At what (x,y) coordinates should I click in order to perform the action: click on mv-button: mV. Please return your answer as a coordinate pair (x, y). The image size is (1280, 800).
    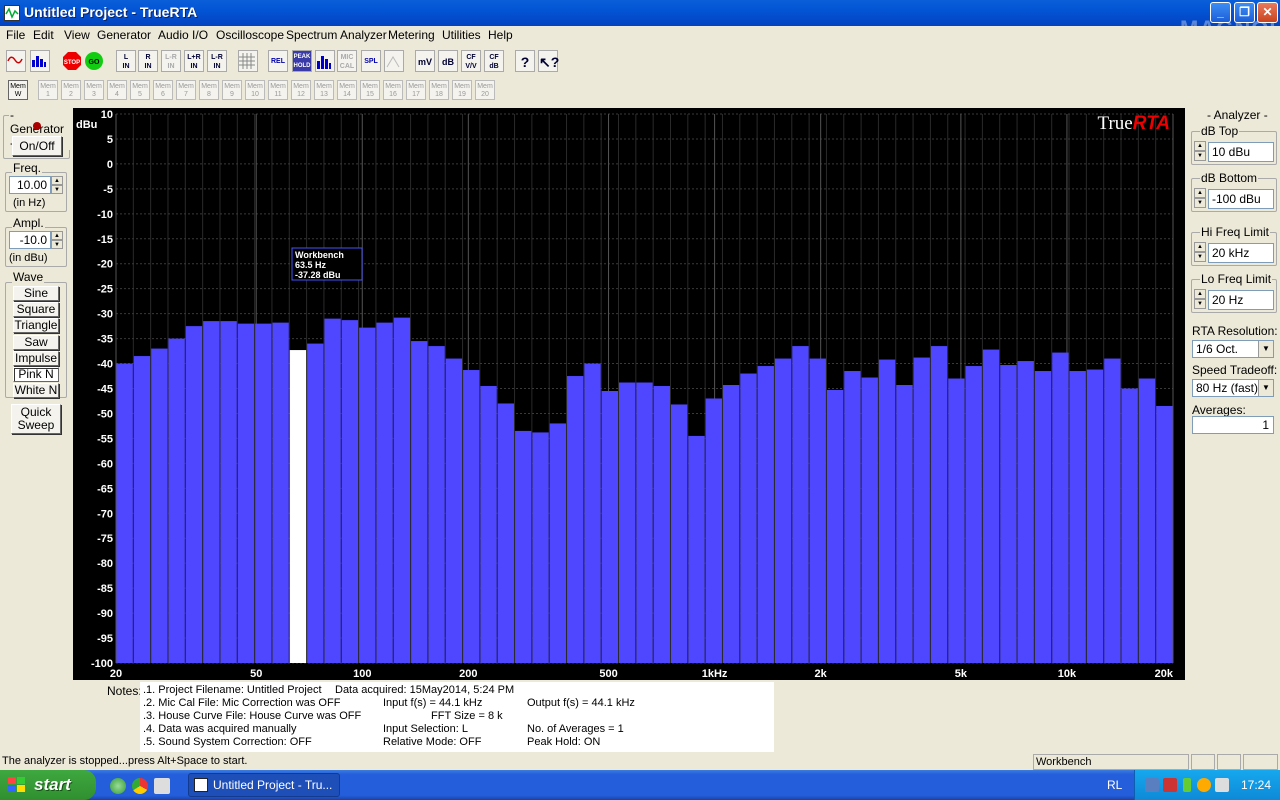
    Looking at the image, I should click on (425, 61).